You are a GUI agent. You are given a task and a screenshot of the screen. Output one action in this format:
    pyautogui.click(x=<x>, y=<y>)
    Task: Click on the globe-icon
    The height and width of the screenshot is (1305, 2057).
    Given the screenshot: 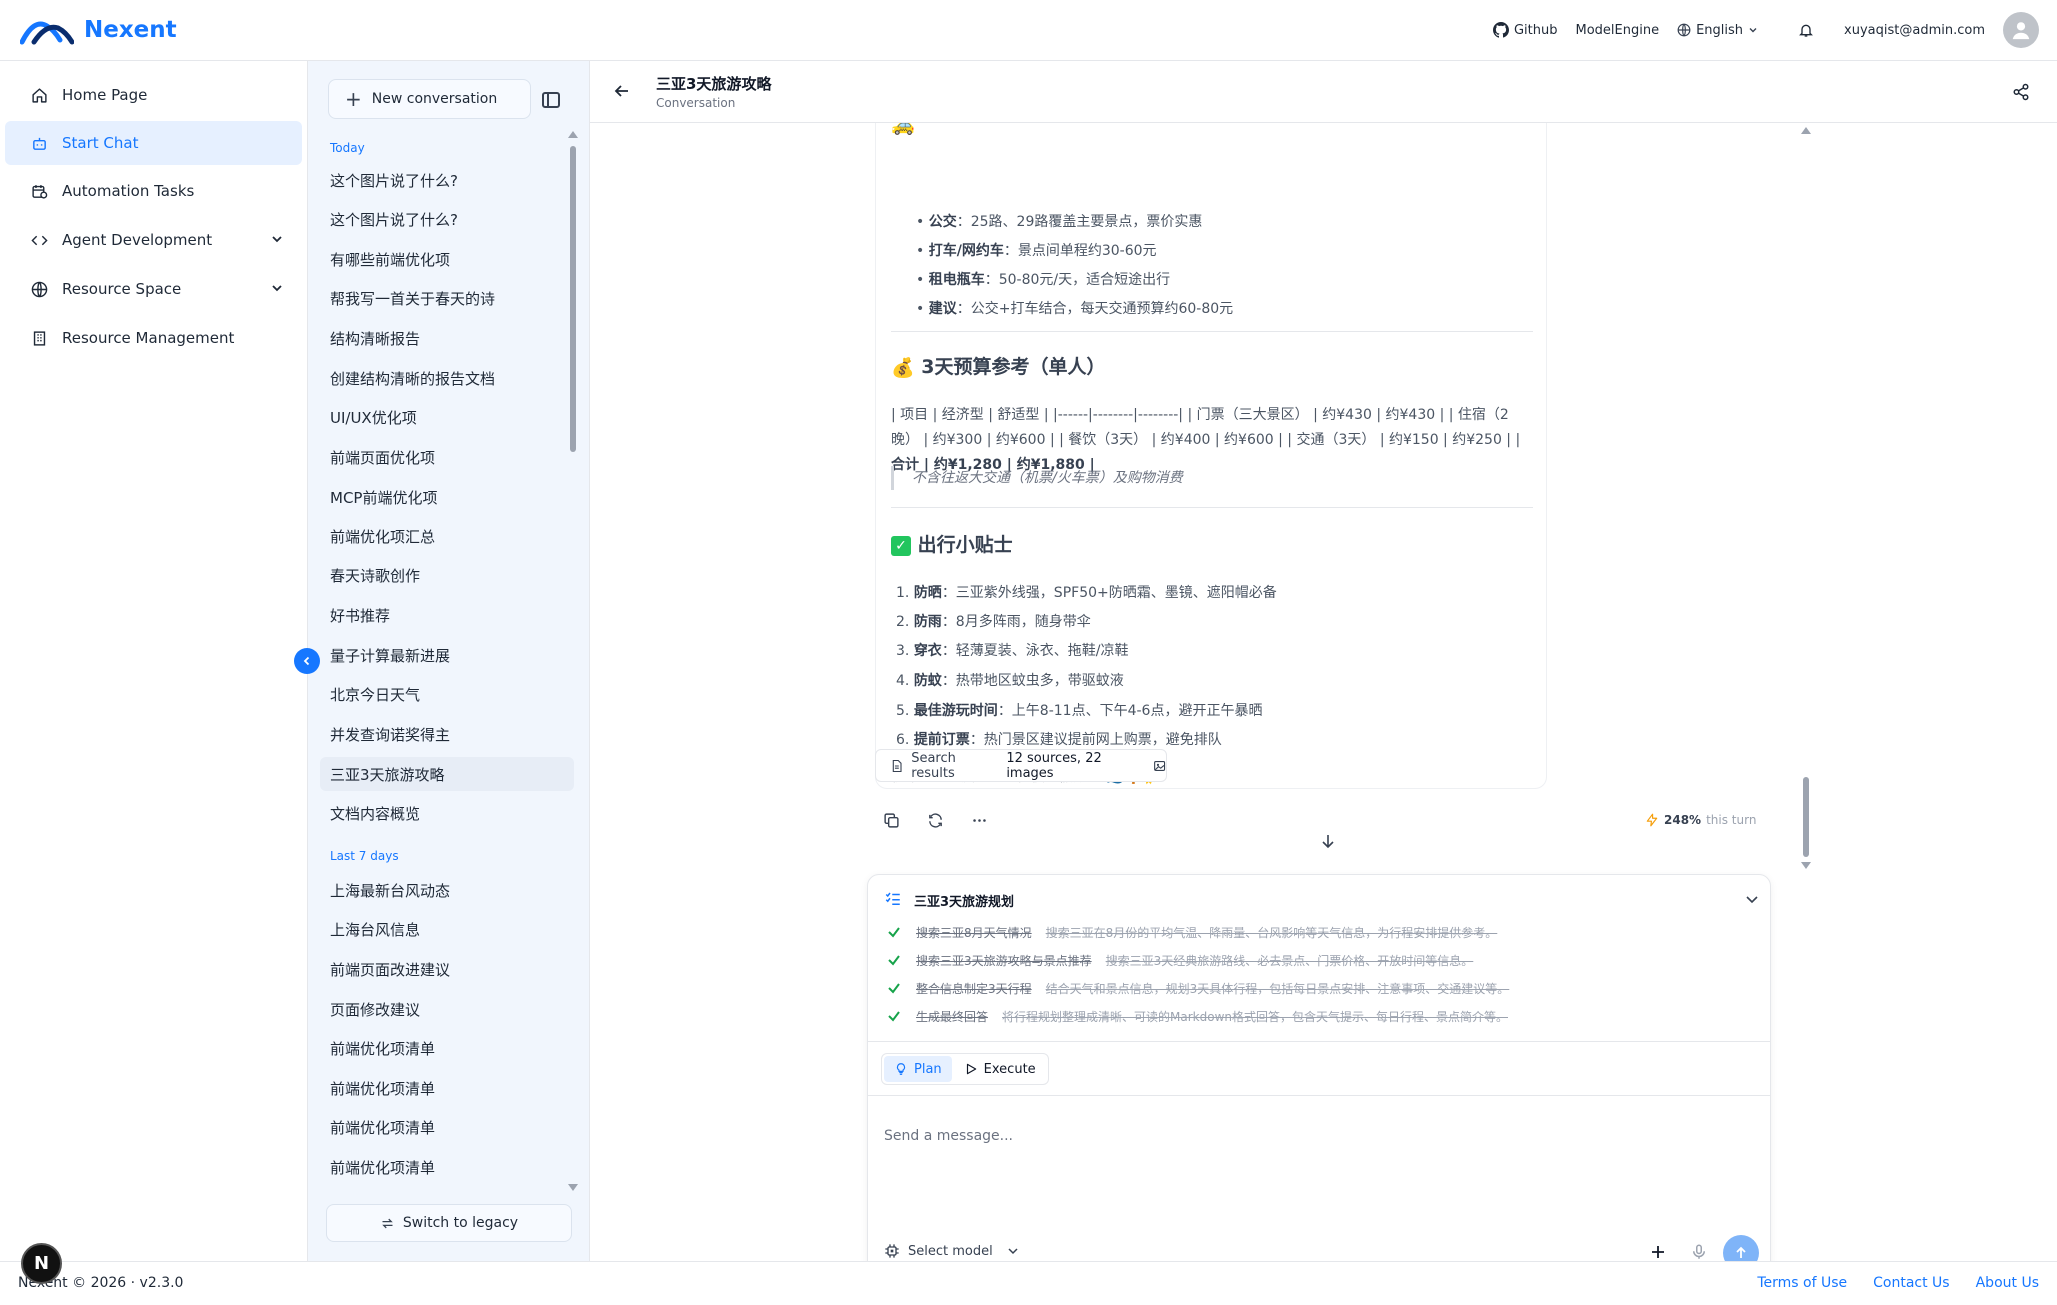 What is the action you would take?
    pyautogui.click(x=1684, y=30)
    